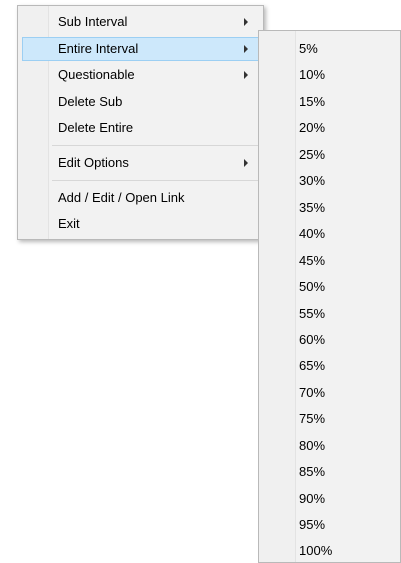  What do you see at coordinates (312, 102) in the screenshot?
I see `submenu-item-15: 15%` at bounding box center [312, 102].